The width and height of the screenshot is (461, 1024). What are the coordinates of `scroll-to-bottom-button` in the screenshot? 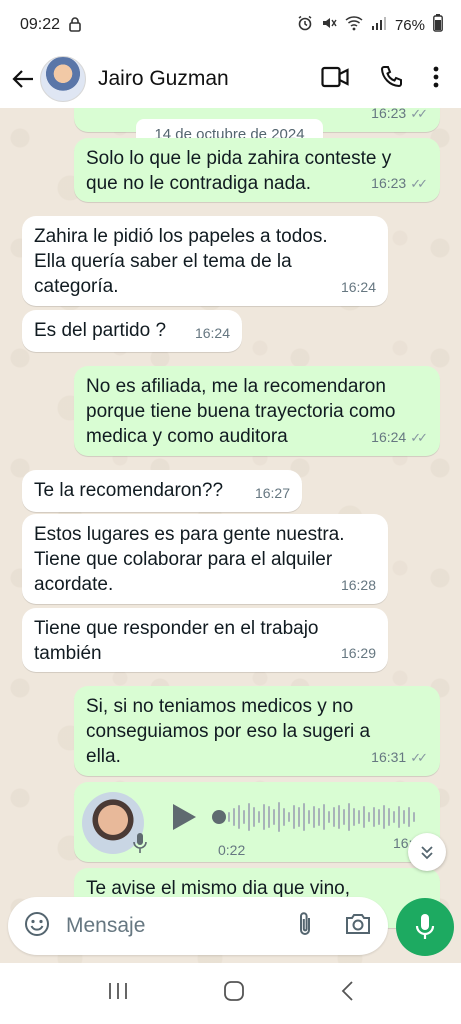 It's located at (427, 852).